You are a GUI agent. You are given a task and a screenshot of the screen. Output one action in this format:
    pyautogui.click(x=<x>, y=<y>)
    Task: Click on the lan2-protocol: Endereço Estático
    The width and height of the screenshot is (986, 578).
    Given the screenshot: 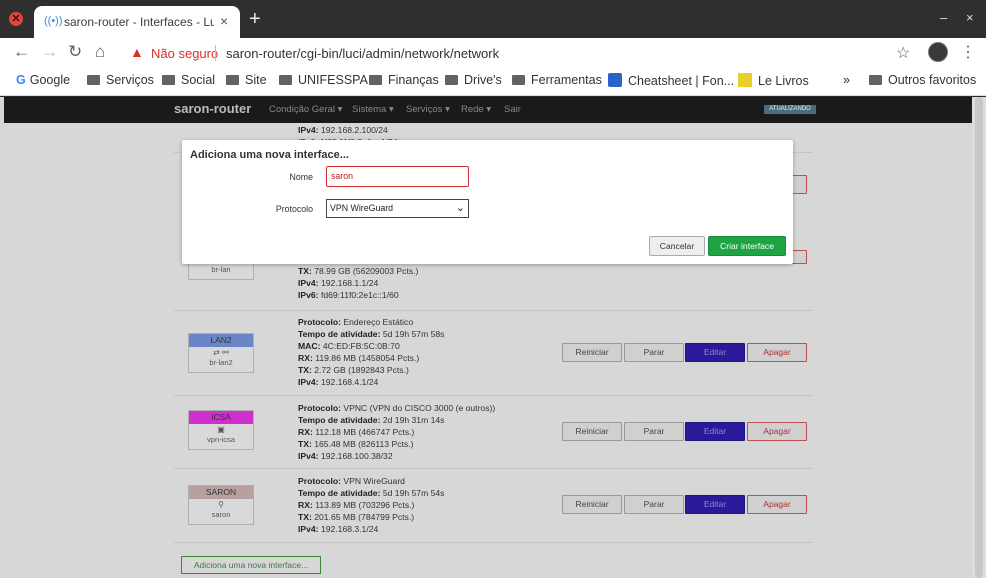 What is the action you would take?
    pyautogui.click(x=378, y=322)
    